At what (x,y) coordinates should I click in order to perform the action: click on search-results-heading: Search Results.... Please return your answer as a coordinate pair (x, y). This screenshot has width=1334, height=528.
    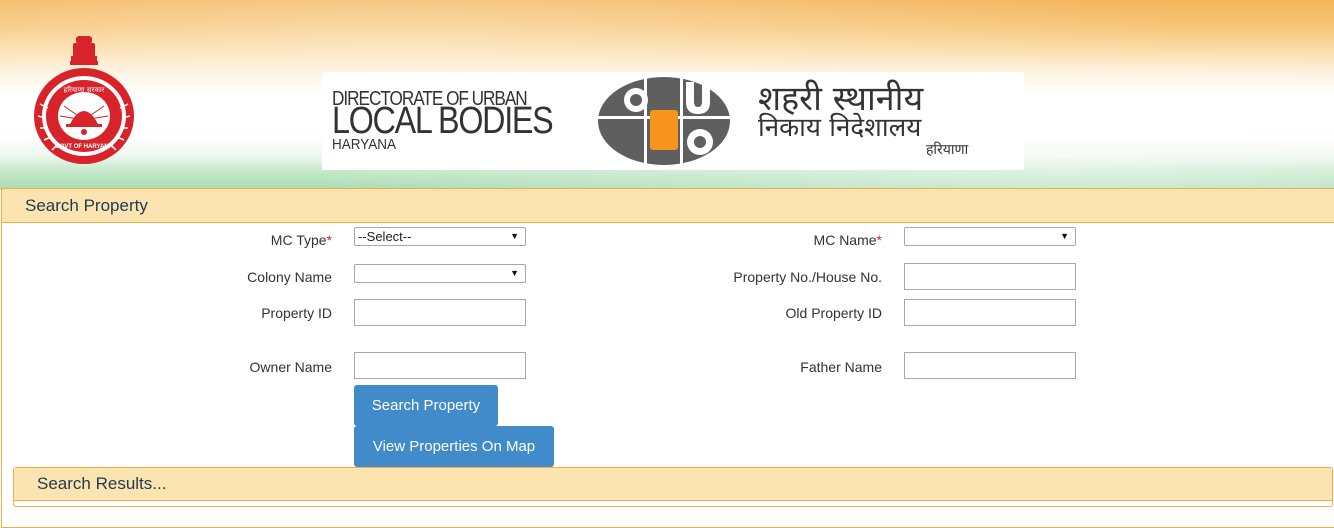
    Looking at the image, I should click on (673, 484).